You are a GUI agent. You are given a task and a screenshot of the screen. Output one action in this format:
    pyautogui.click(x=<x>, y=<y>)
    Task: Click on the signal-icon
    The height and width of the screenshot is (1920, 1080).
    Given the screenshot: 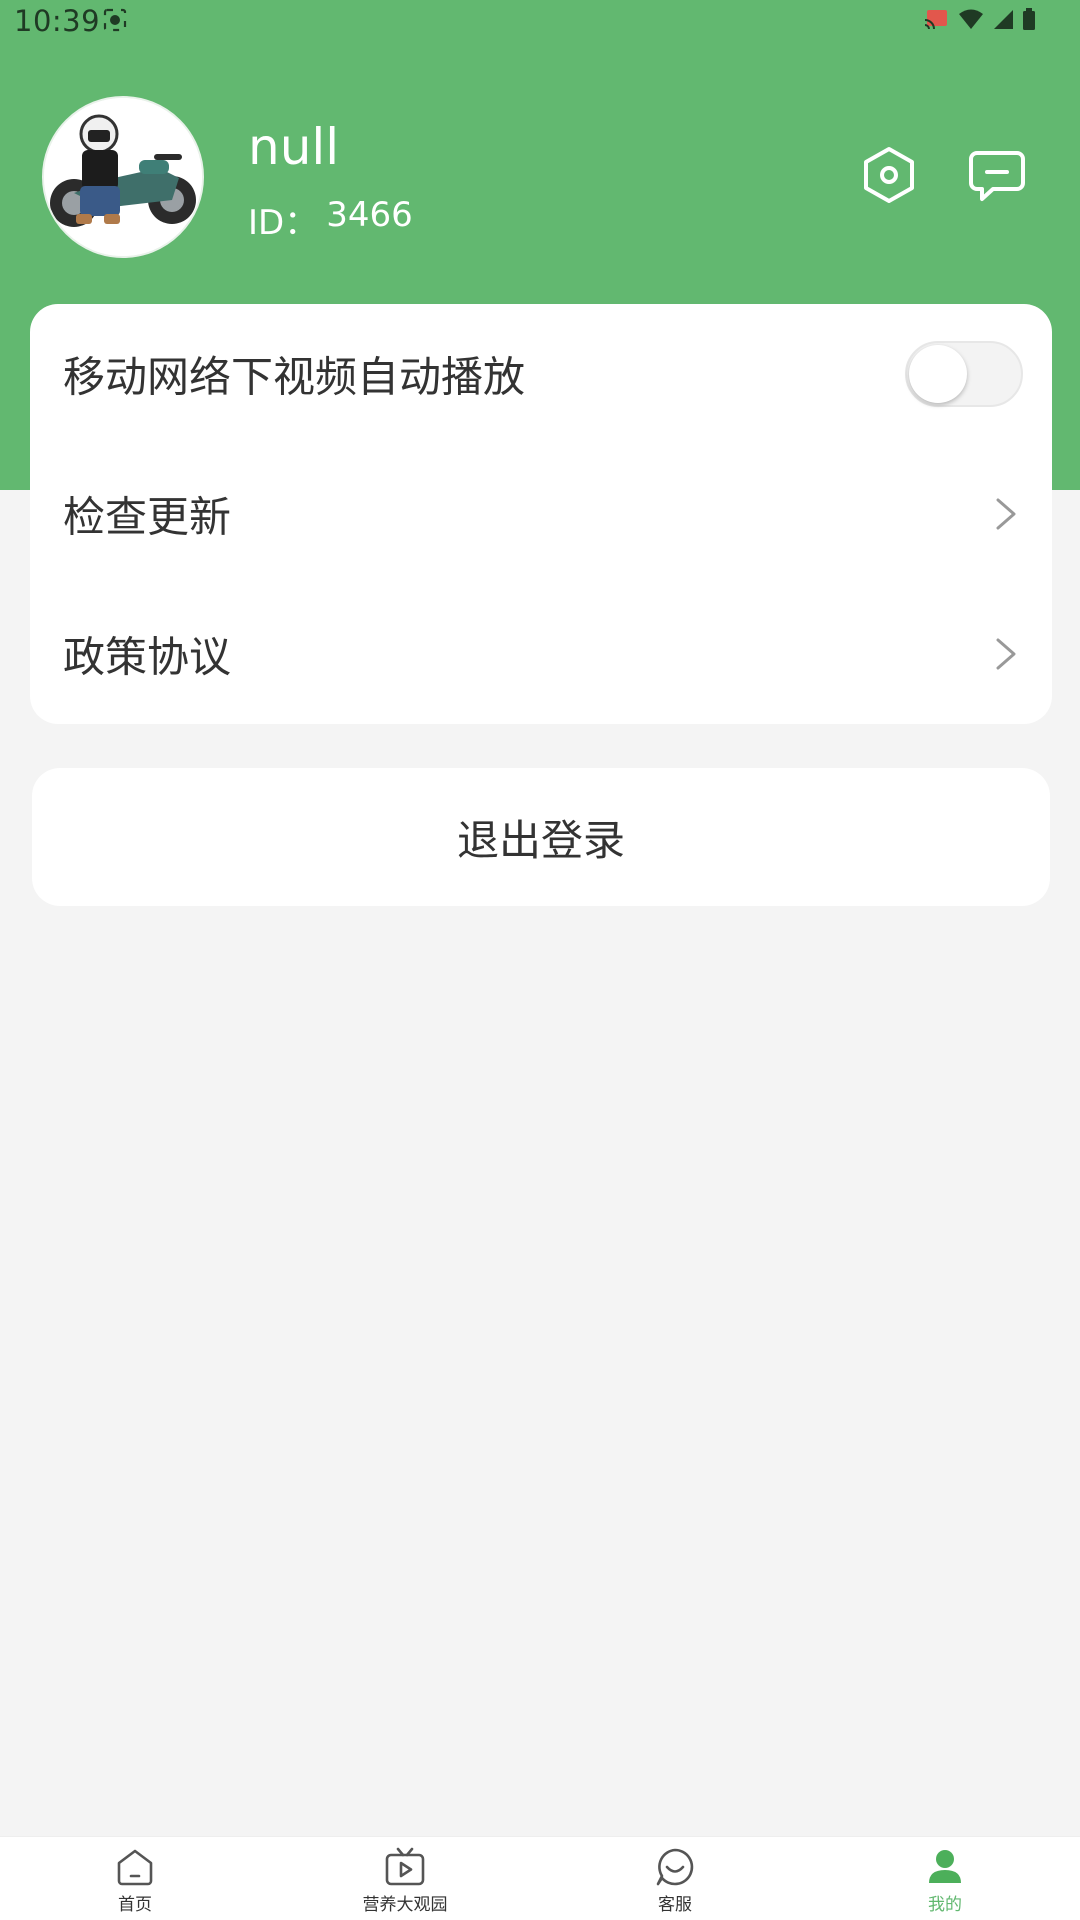 What is the action you would take?
    pyautogui.click(x=1003, y=19)
    